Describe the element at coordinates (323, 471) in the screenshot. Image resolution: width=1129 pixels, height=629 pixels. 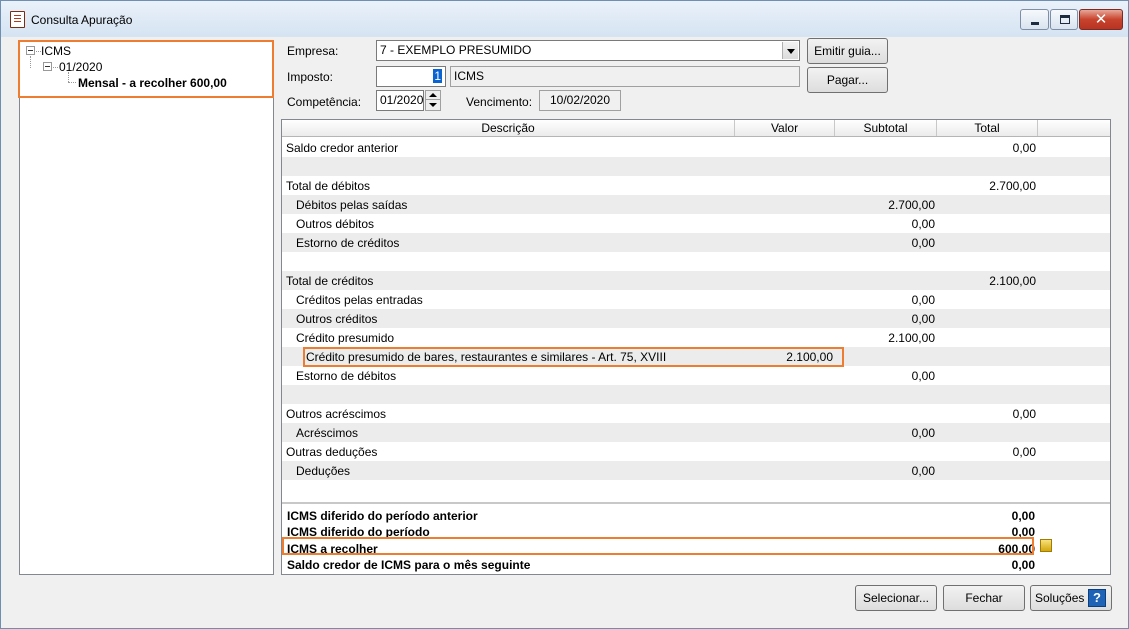
I see `cell-descricao: Deduções` at that location.